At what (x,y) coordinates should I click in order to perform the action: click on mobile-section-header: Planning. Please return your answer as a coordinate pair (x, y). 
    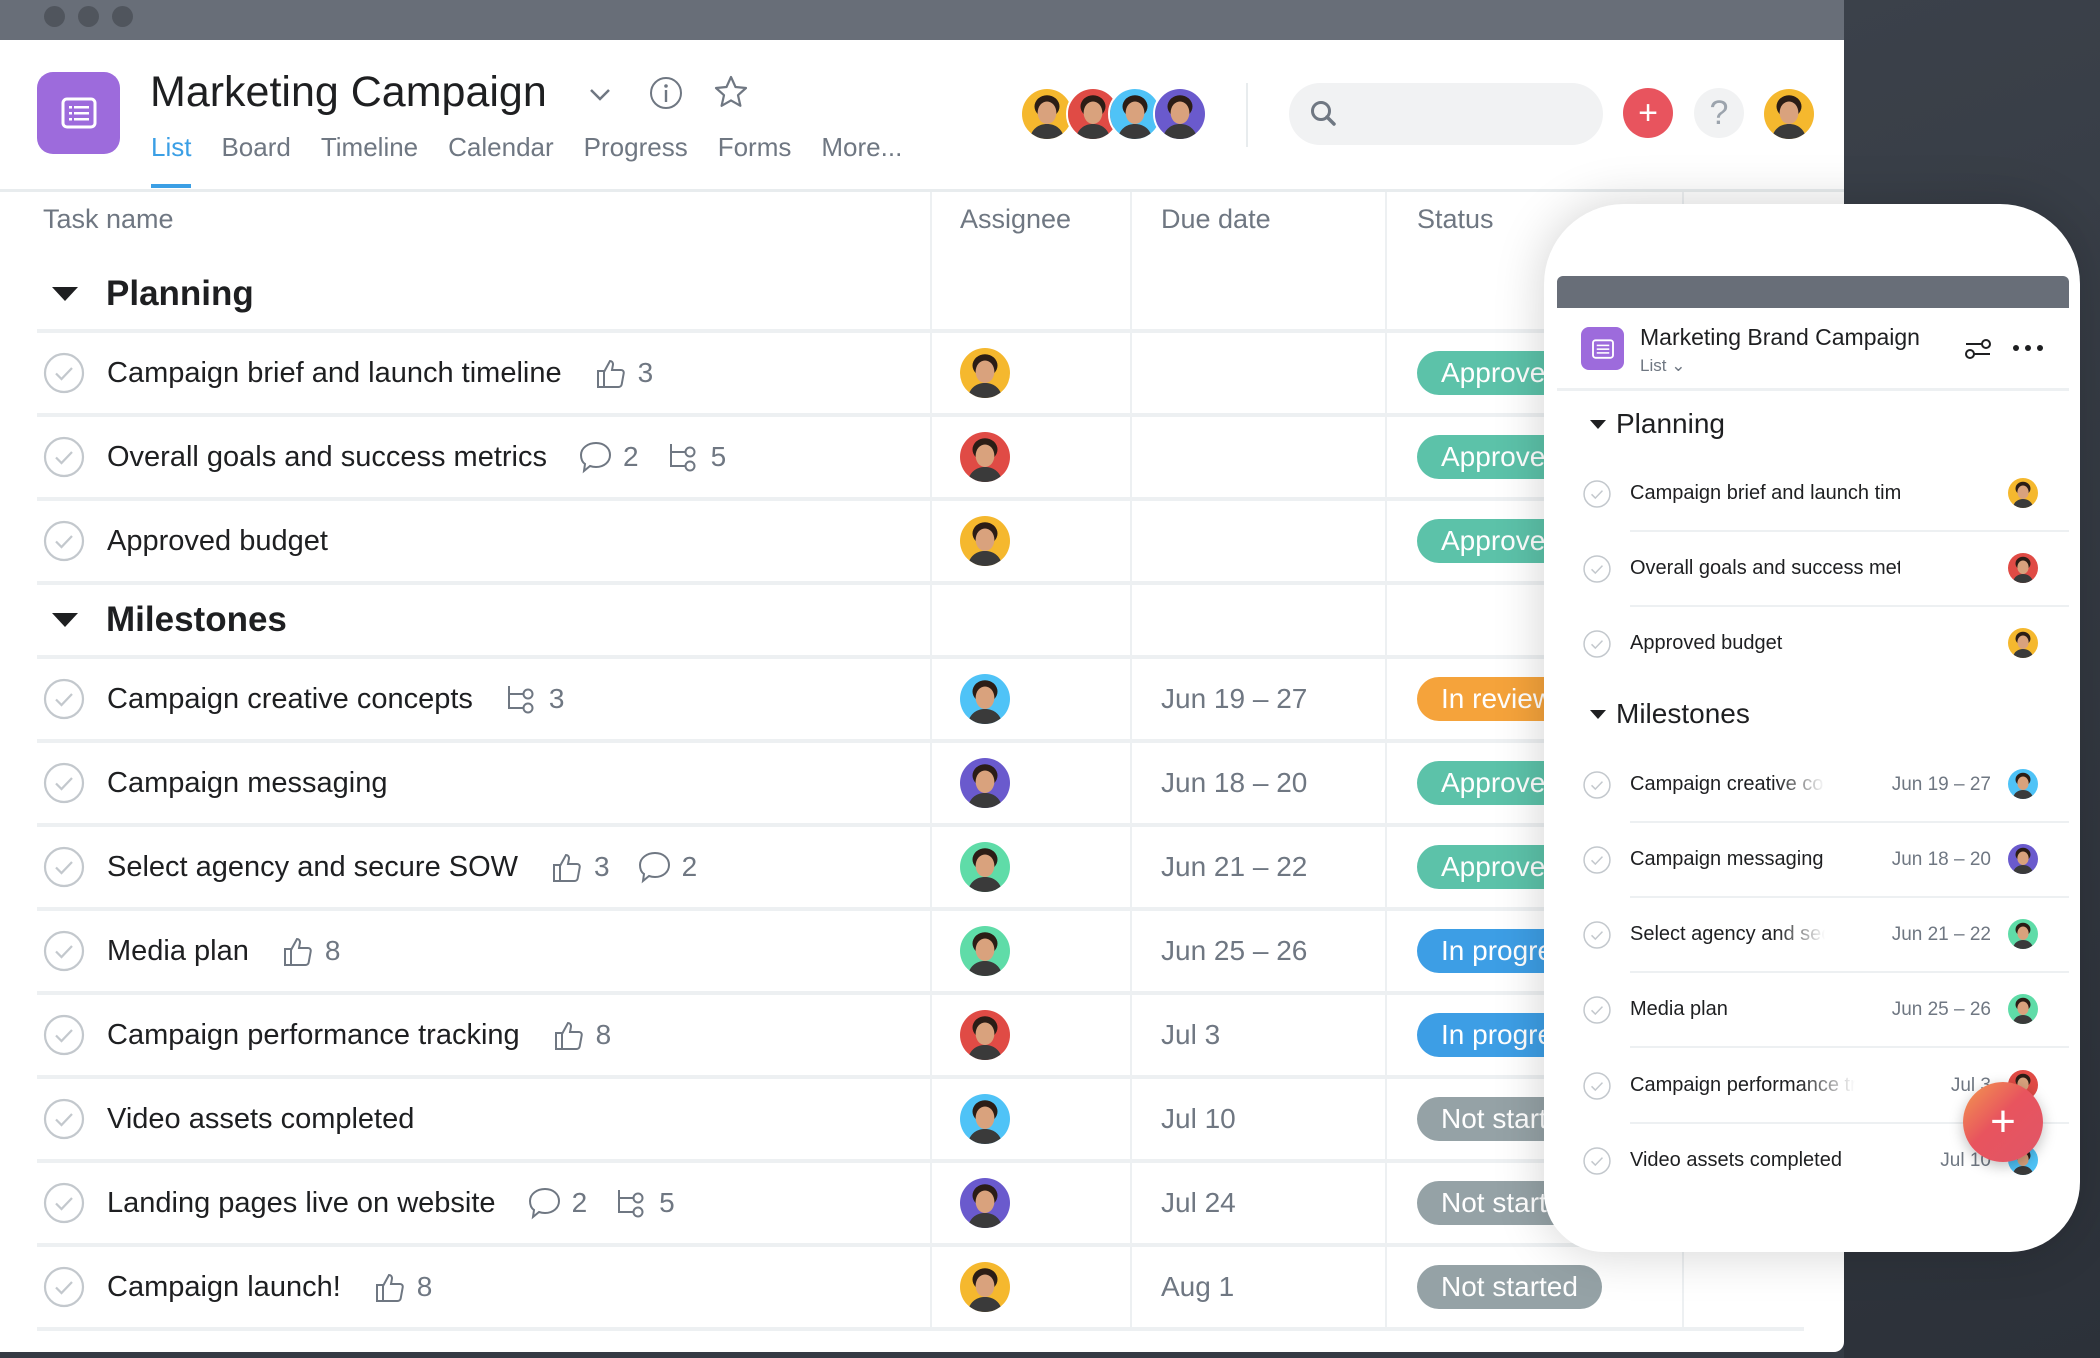
    Looking at the image, I should click on (1657, 424).